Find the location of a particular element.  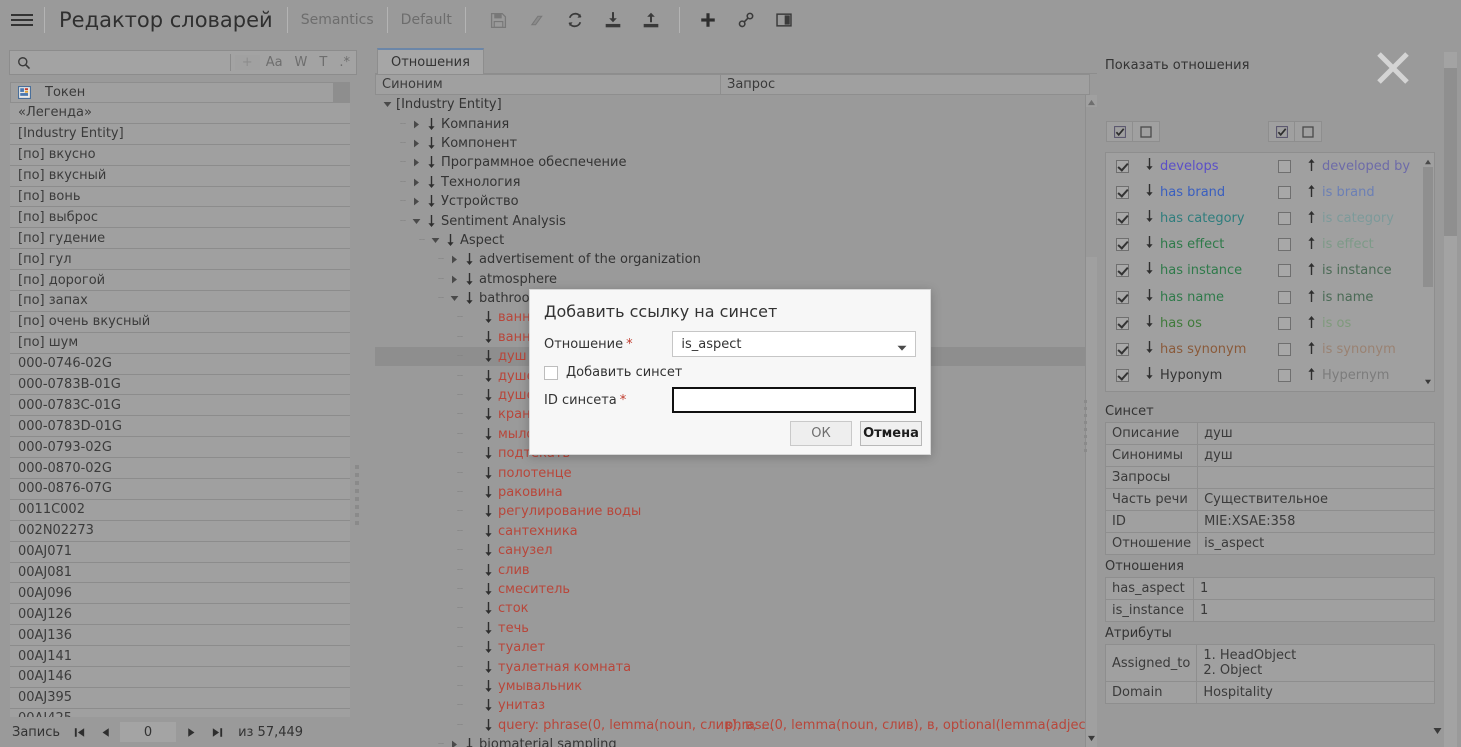

list-item: 002N02273 is located at coordinates (180, 531).